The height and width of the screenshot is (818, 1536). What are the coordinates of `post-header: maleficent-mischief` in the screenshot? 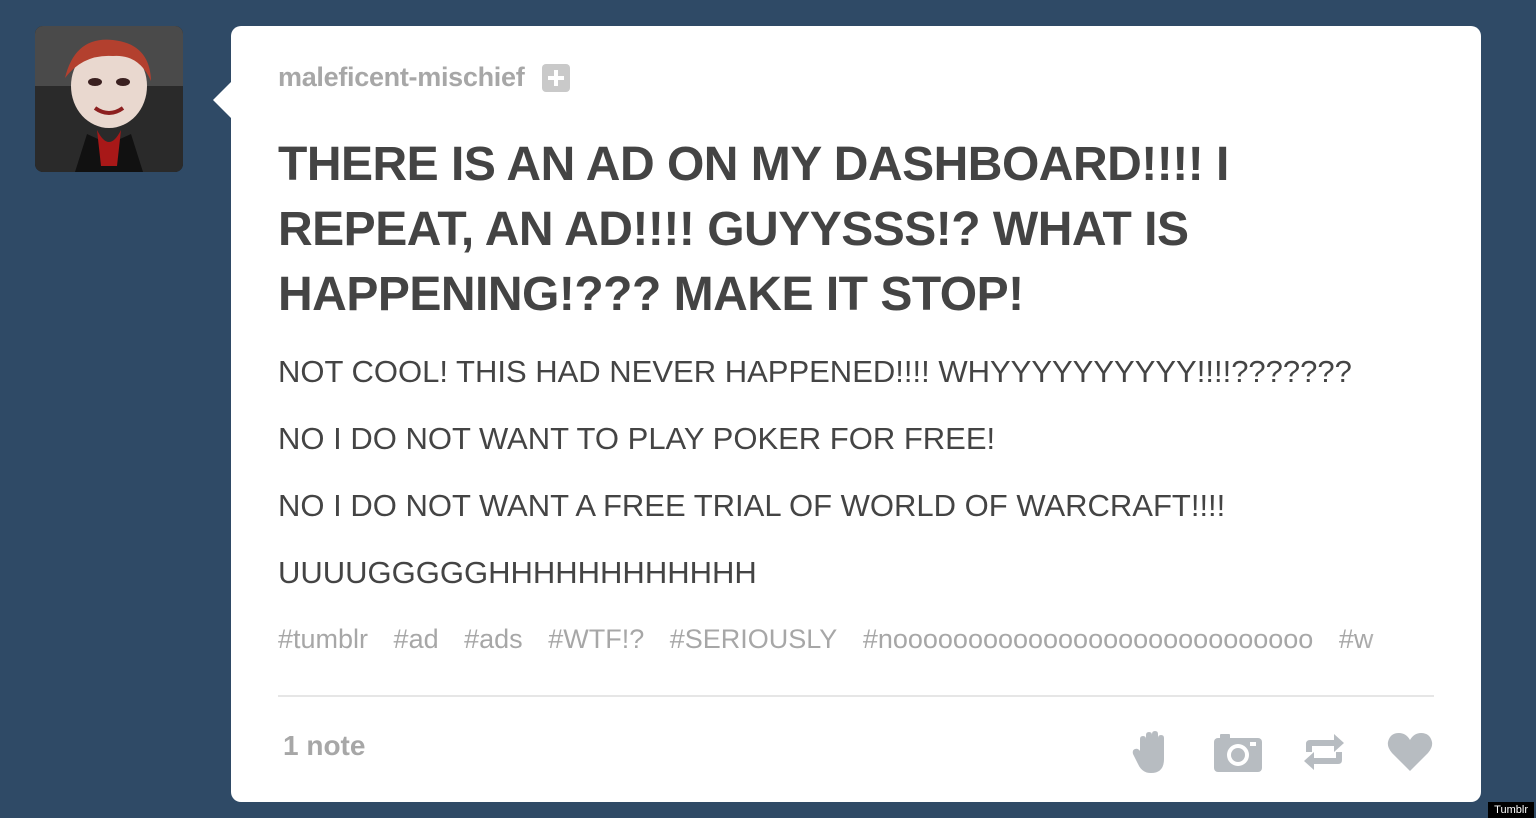 It's located at (424, 77).